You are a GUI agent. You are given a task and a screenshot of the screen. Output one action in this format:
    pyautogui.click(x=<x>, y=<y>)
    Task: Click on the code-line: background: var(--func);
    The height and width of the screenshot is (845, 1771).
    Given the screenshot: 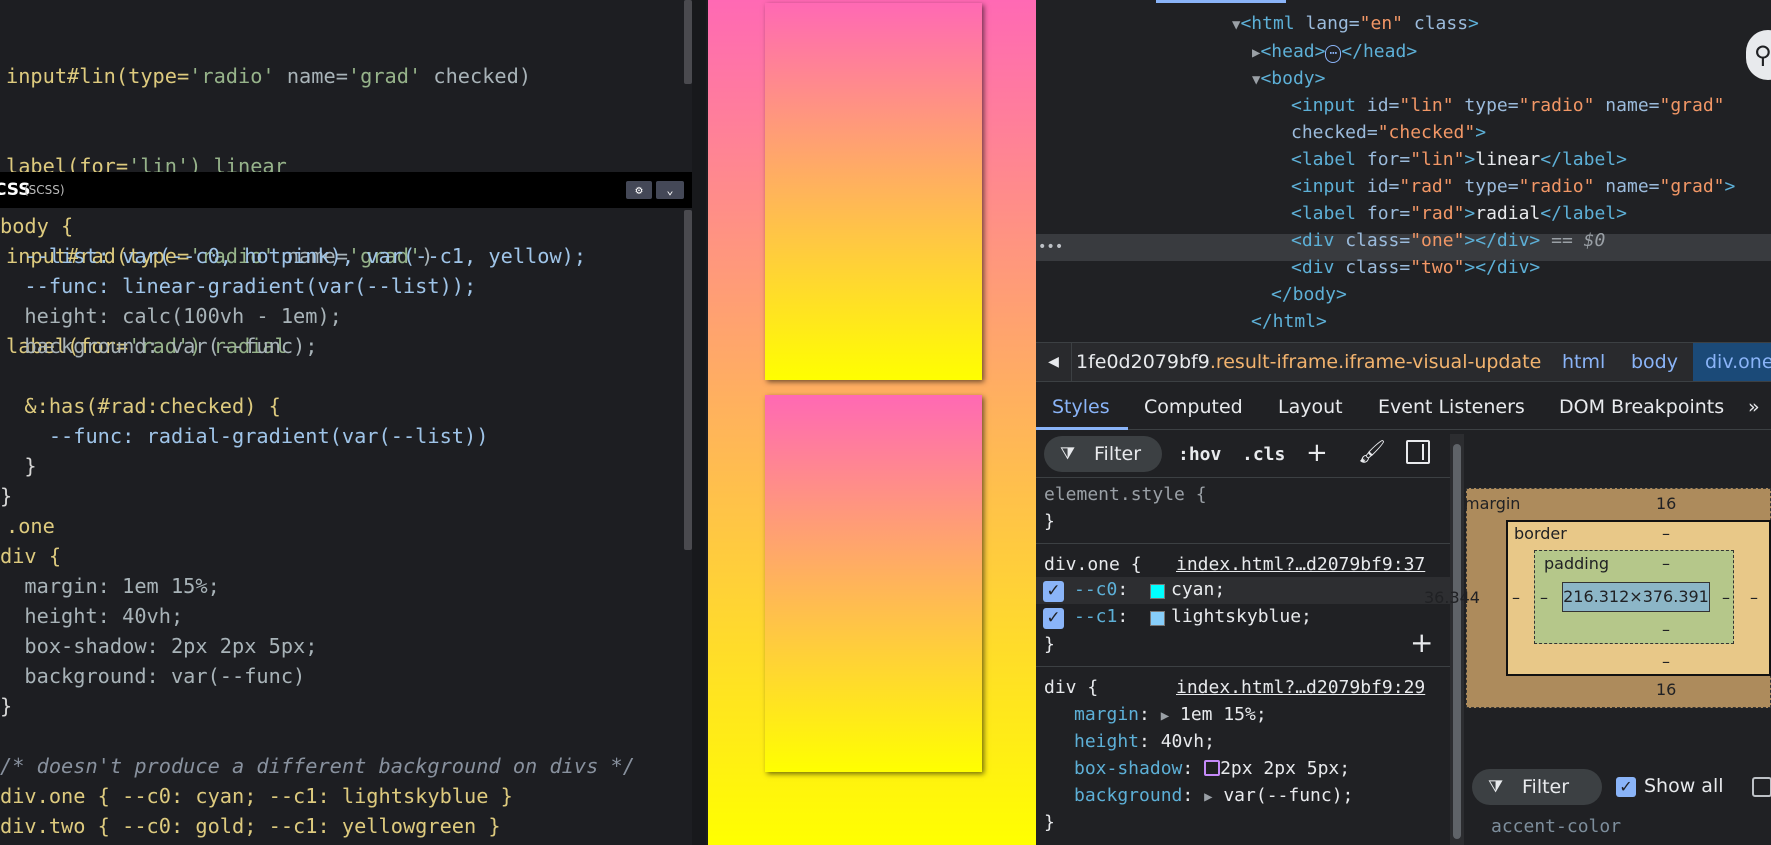 What is the action you would take?
    pyautogui.click(x=159, y=346)
    